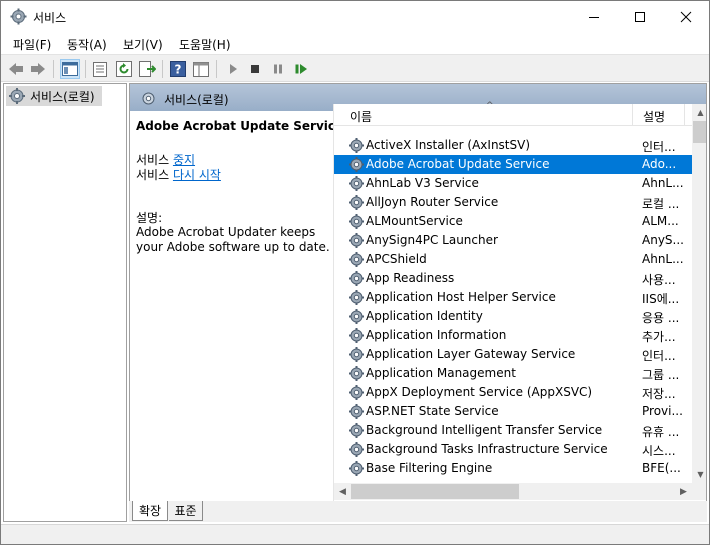 The width and height of the screenshot is (710, 545). I want to click on service-name: Background Intelligent Transfer Service, so click(484, 430).